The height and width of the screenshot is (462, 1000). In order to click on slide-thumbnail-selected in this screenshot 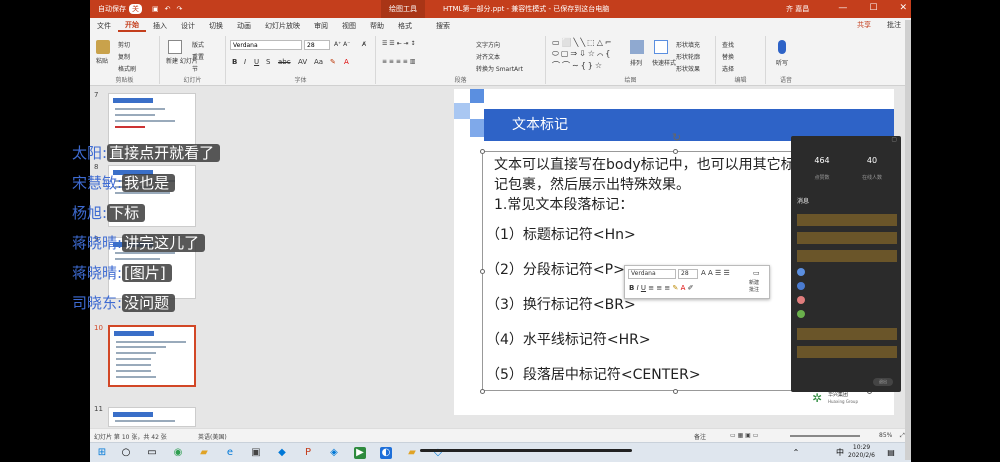, I will do `click(152, 356)`.